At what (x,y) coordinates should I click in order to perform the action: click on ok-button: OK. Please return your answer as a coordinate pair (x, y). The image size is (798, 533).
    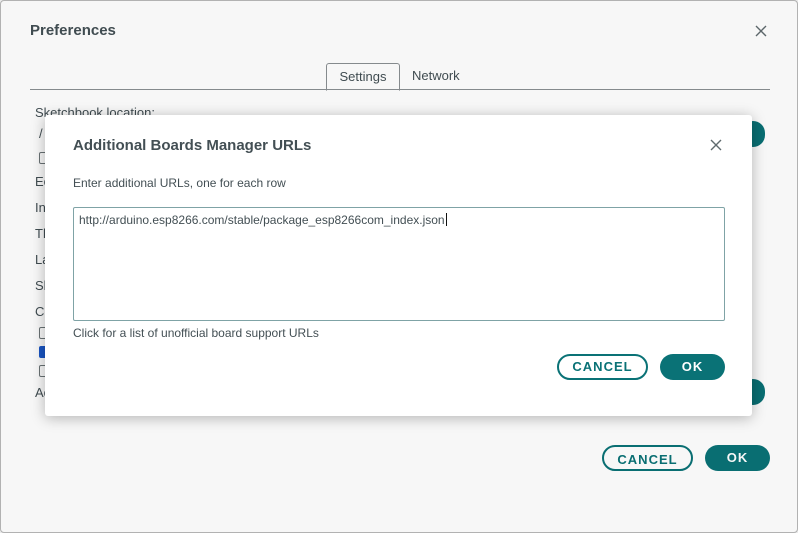
    Looking at the image, I should click on (692, 367).